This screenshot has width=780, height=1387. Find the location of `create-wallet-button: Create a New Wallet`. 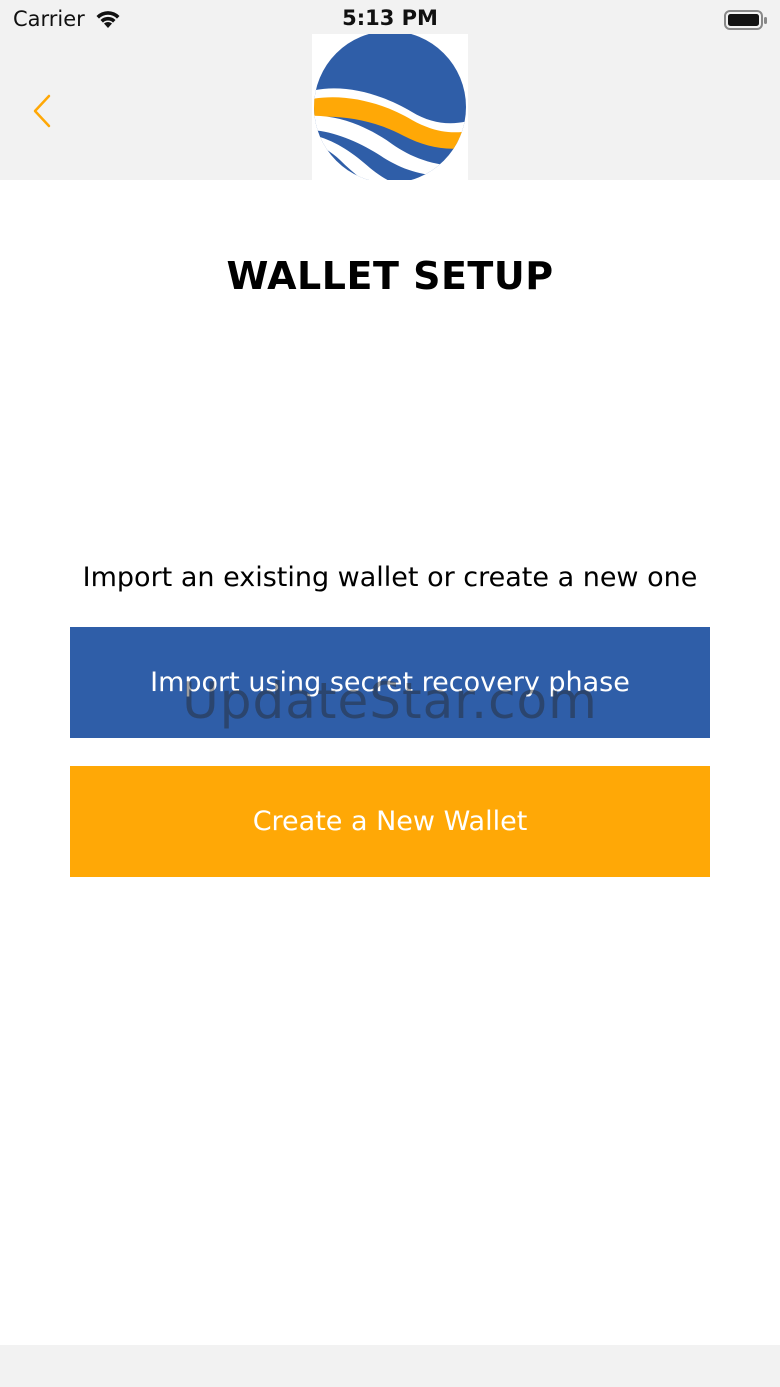

create-wallet-button: Create a New Wallet is located at coordinates (390, 821).